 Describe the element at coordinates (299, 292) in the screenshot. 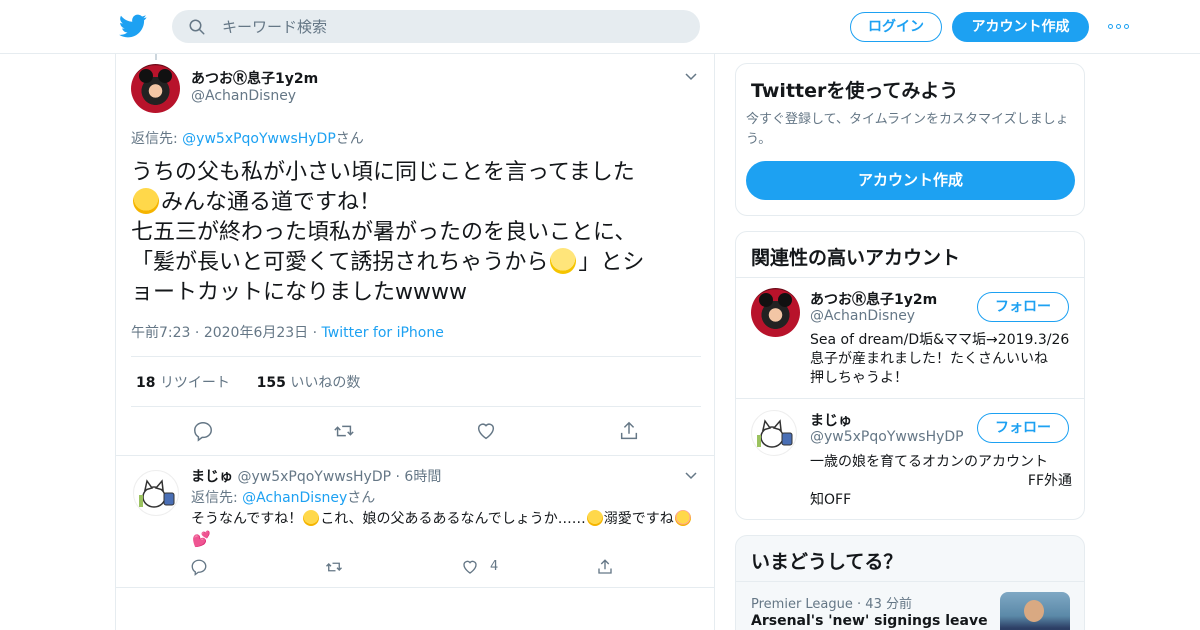

I see `tweet-text-line: ョートカットになりましたwwww` at that location.